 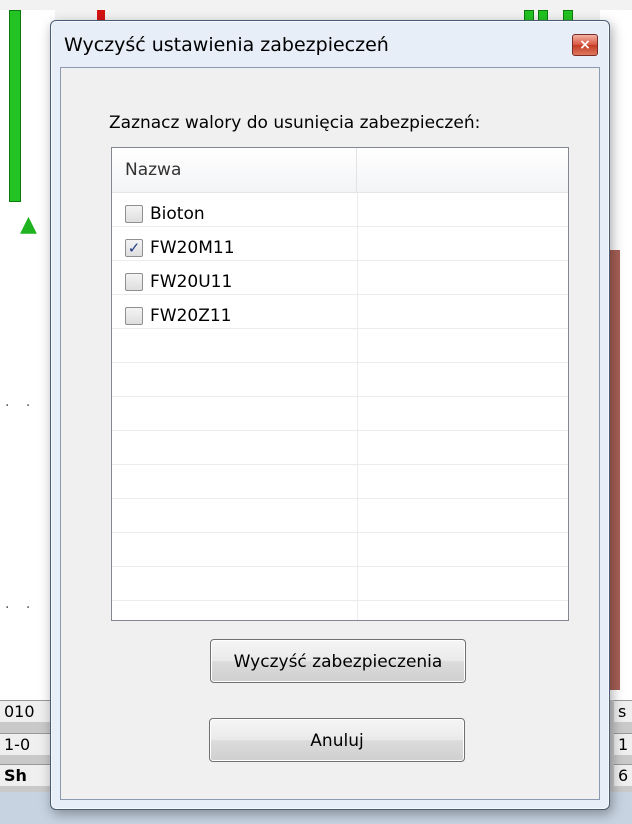 What do you see at coordinates (623, 744) in the screenshot?
I see `background-cell: 1` at bounding box center [623, 744].